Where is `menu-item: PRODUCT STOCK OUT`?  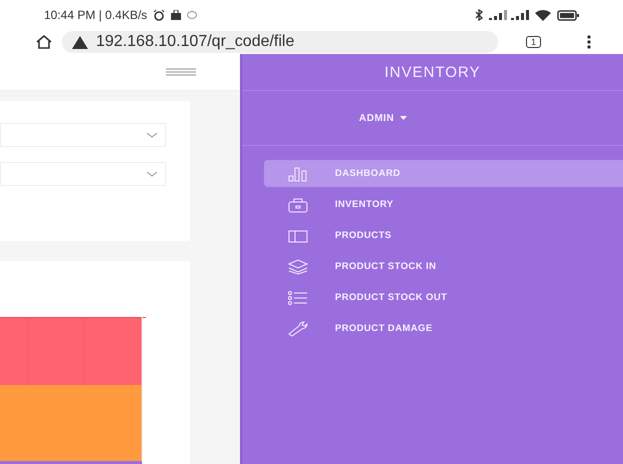 menu-item: PRODUCT STOCK OUT is located at coordinates (443, 297).